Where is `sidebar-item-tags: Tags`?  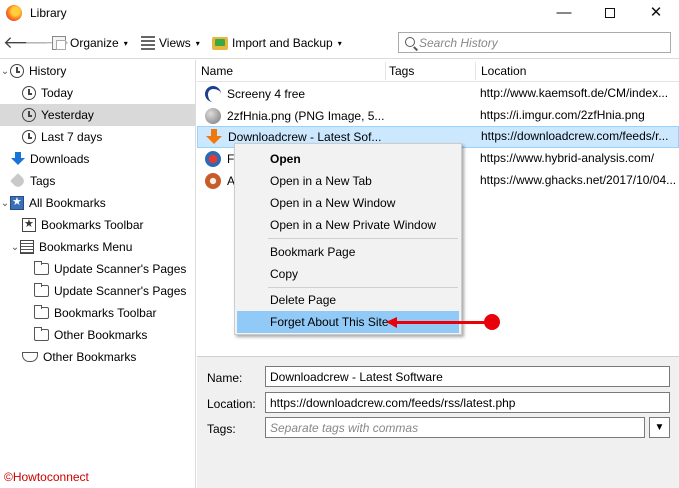 sidebar-item-tags: Tags is located at coordinates (33, 181).